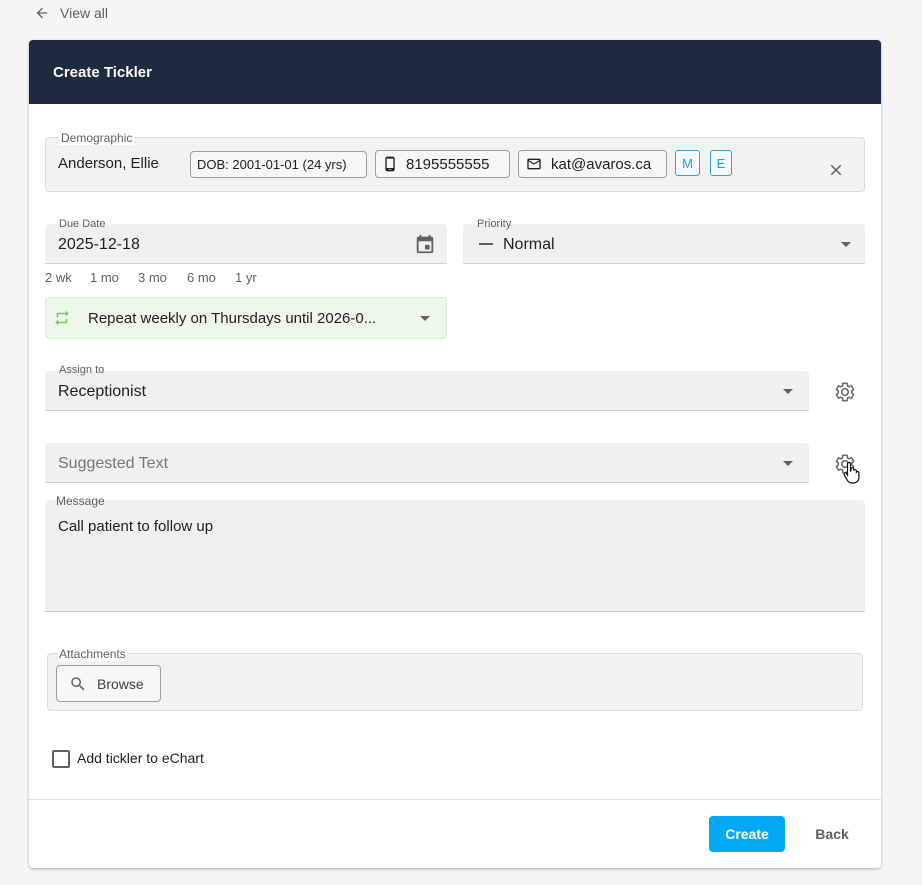  Describe the element at coordinates (788, 391) in the screenshot. I see `assign-to-dropdown-icon` at that location.